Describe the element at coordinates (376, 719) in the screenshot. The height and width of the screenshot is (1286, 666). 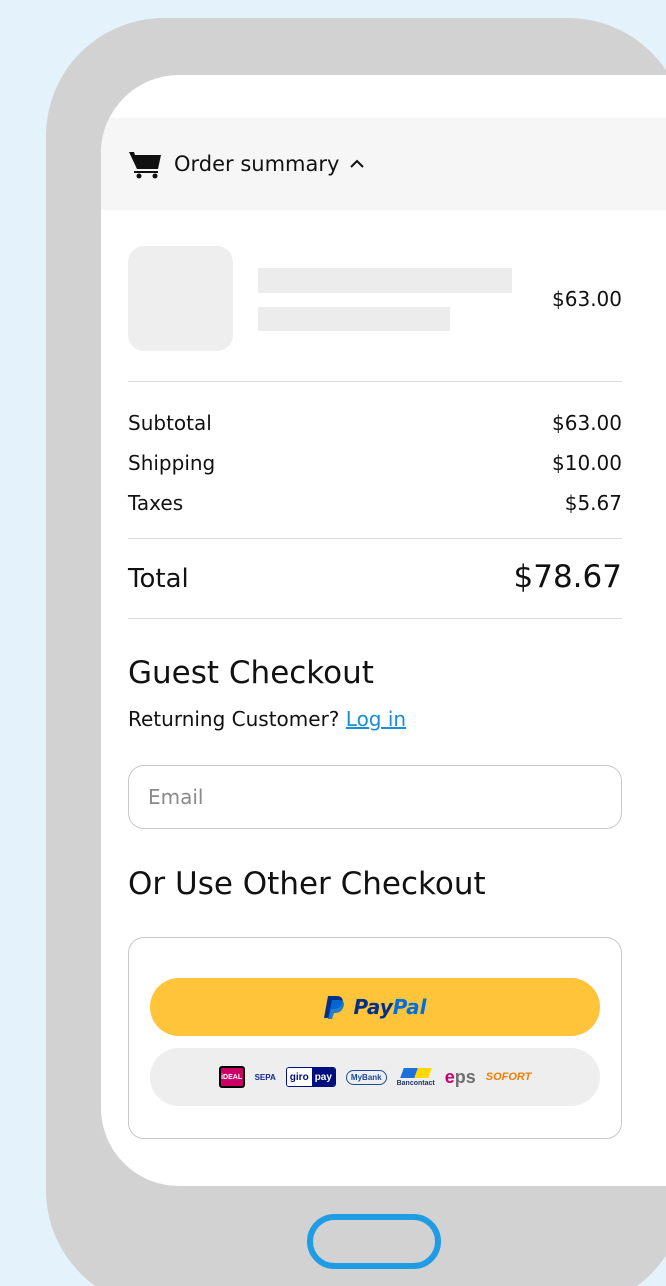
I see `login-link: Log in` at that location.